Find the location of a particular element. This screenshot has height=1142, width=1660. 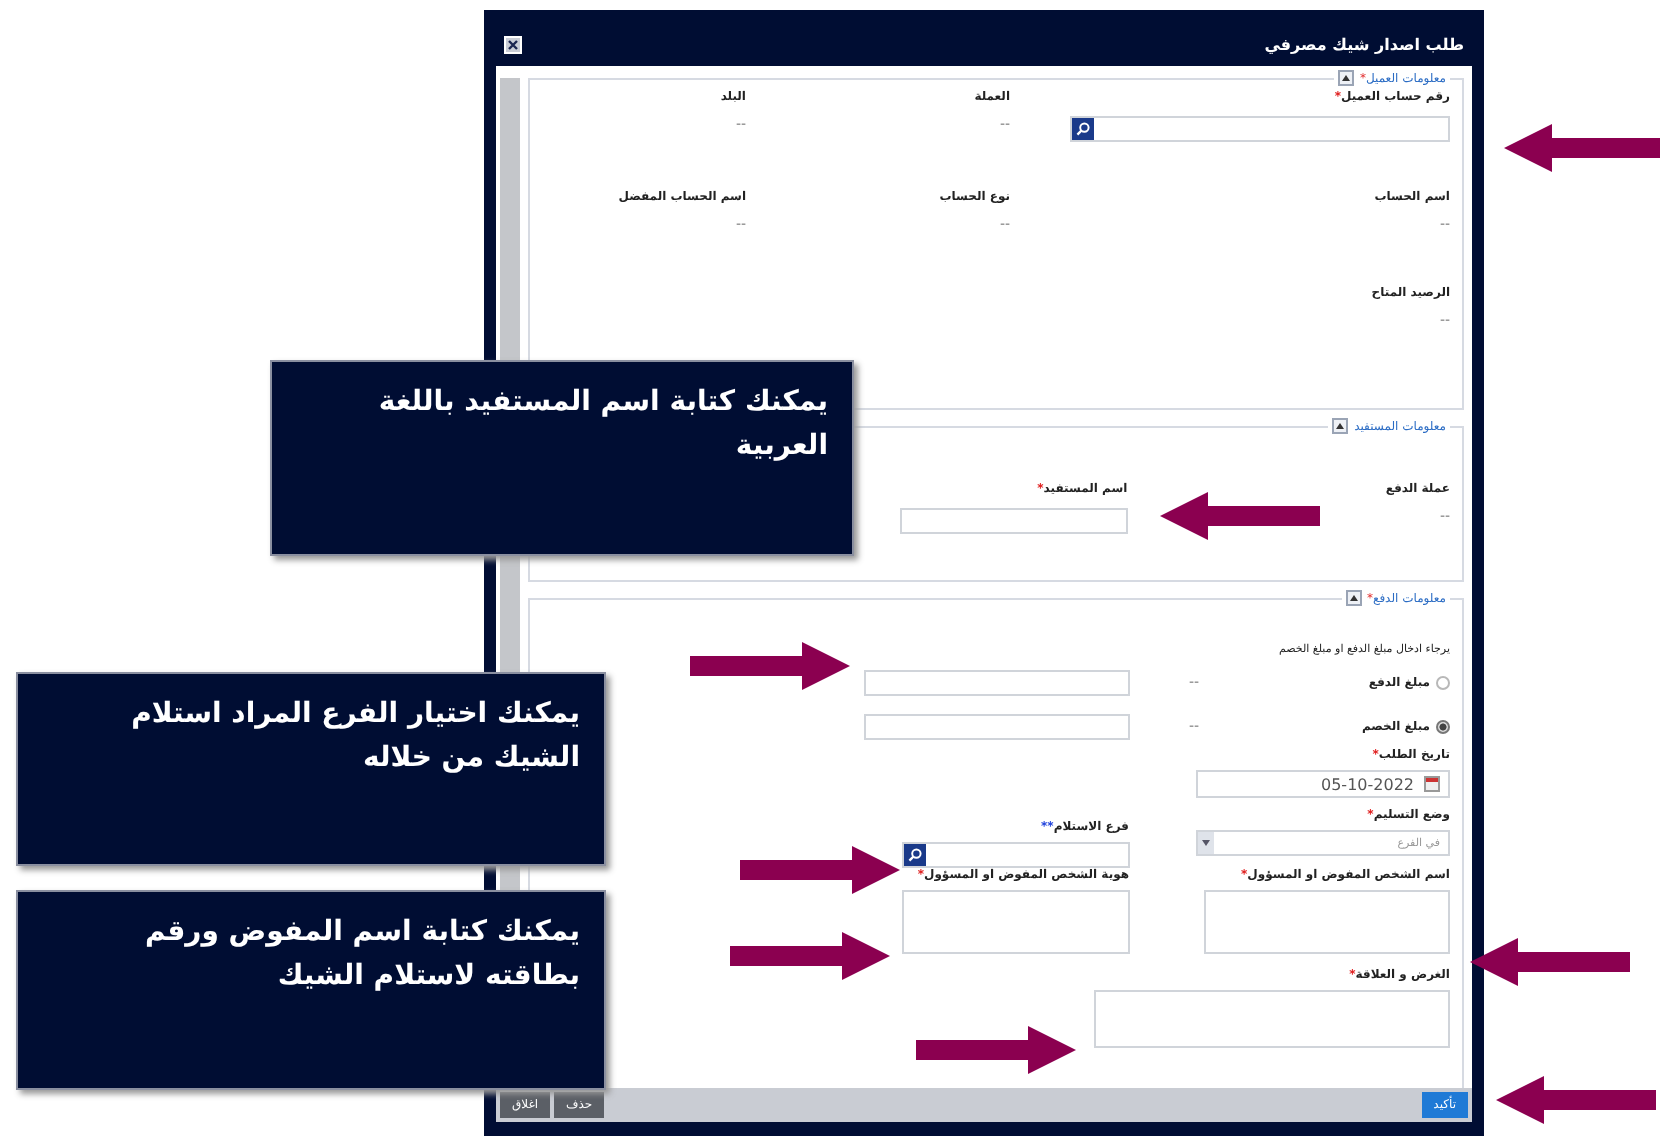

callout-tooltip: يمكنك اختيار الفرع المراد استلام الشيك من خلاله is located at coordinates (311, 769).